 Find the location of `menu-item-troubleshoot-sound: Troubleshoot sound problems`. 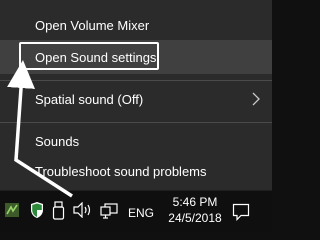

menu-item-troubleshoot-sound: Troubleshoot sound problems is located at coordinates (136, 171).